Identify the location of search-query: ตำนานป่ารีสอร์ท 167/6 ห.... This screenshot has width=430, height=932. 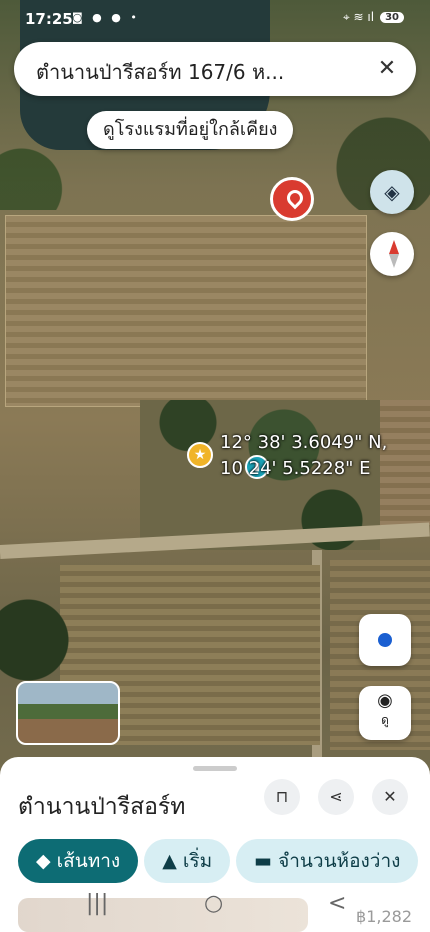
(201, 72).